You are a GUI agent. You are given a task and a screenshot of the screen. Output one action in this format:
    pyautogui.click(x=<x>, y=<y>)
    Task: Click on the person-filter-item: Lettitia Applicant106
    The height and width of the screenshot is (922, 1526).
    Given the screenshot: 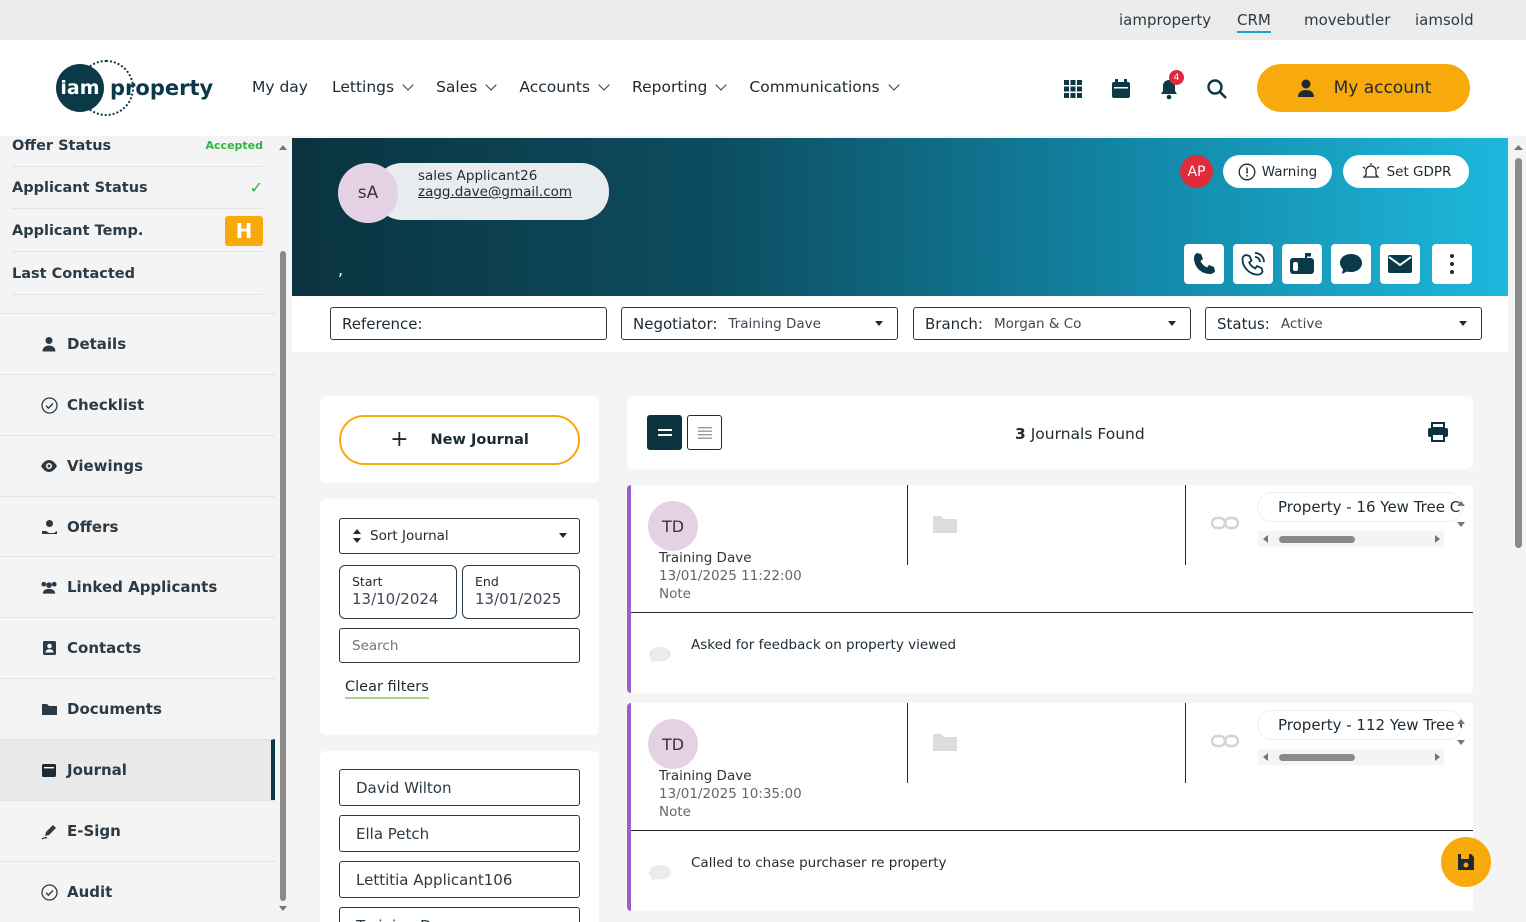 What is the action you would take?
    pyautogui.click(x=459, y=879)
    